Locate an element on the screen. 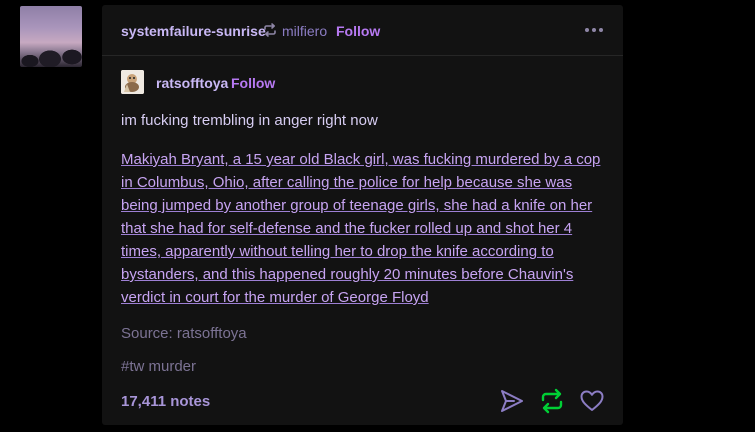  reblogger-name: systemfailure-sunrise is located at coordinates (193, 31).